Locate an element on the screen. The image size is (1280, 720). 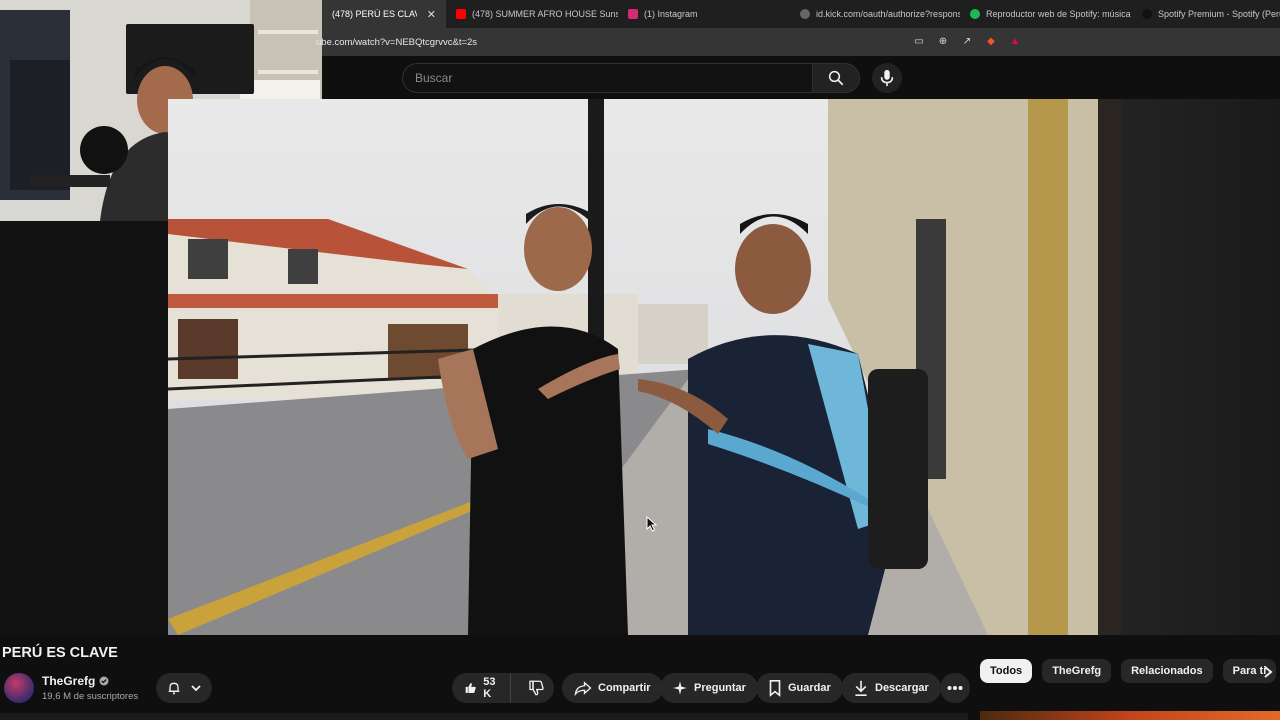
voice-search-button is located at coordinates (887, 78).